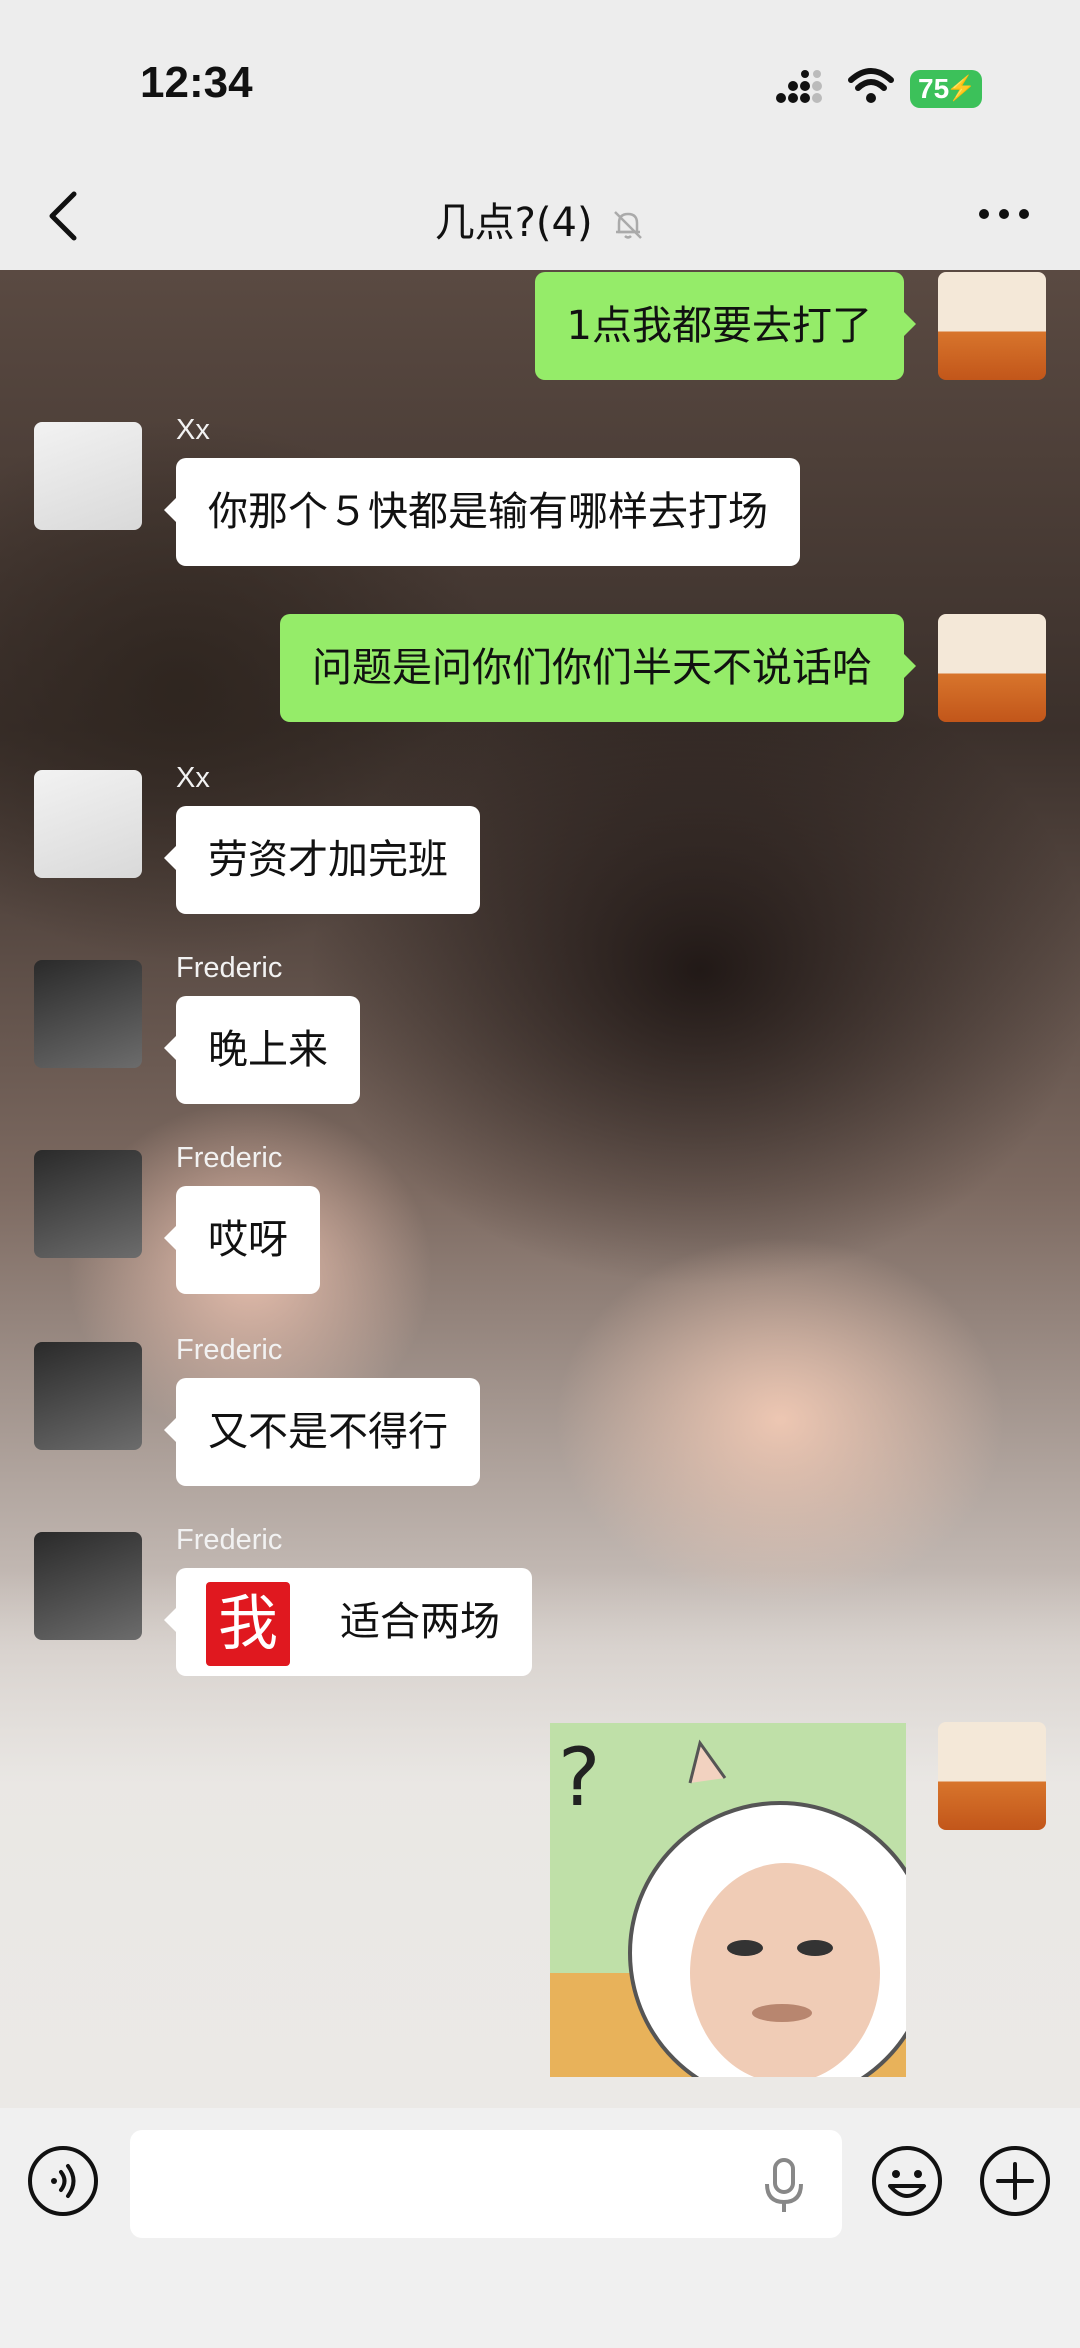 This screenshot has width=1080, height=2348. What do you see at coordinates (628, 225) in the screenshot?
I see `bell-muted-icon` at bounding box center [628, 225].